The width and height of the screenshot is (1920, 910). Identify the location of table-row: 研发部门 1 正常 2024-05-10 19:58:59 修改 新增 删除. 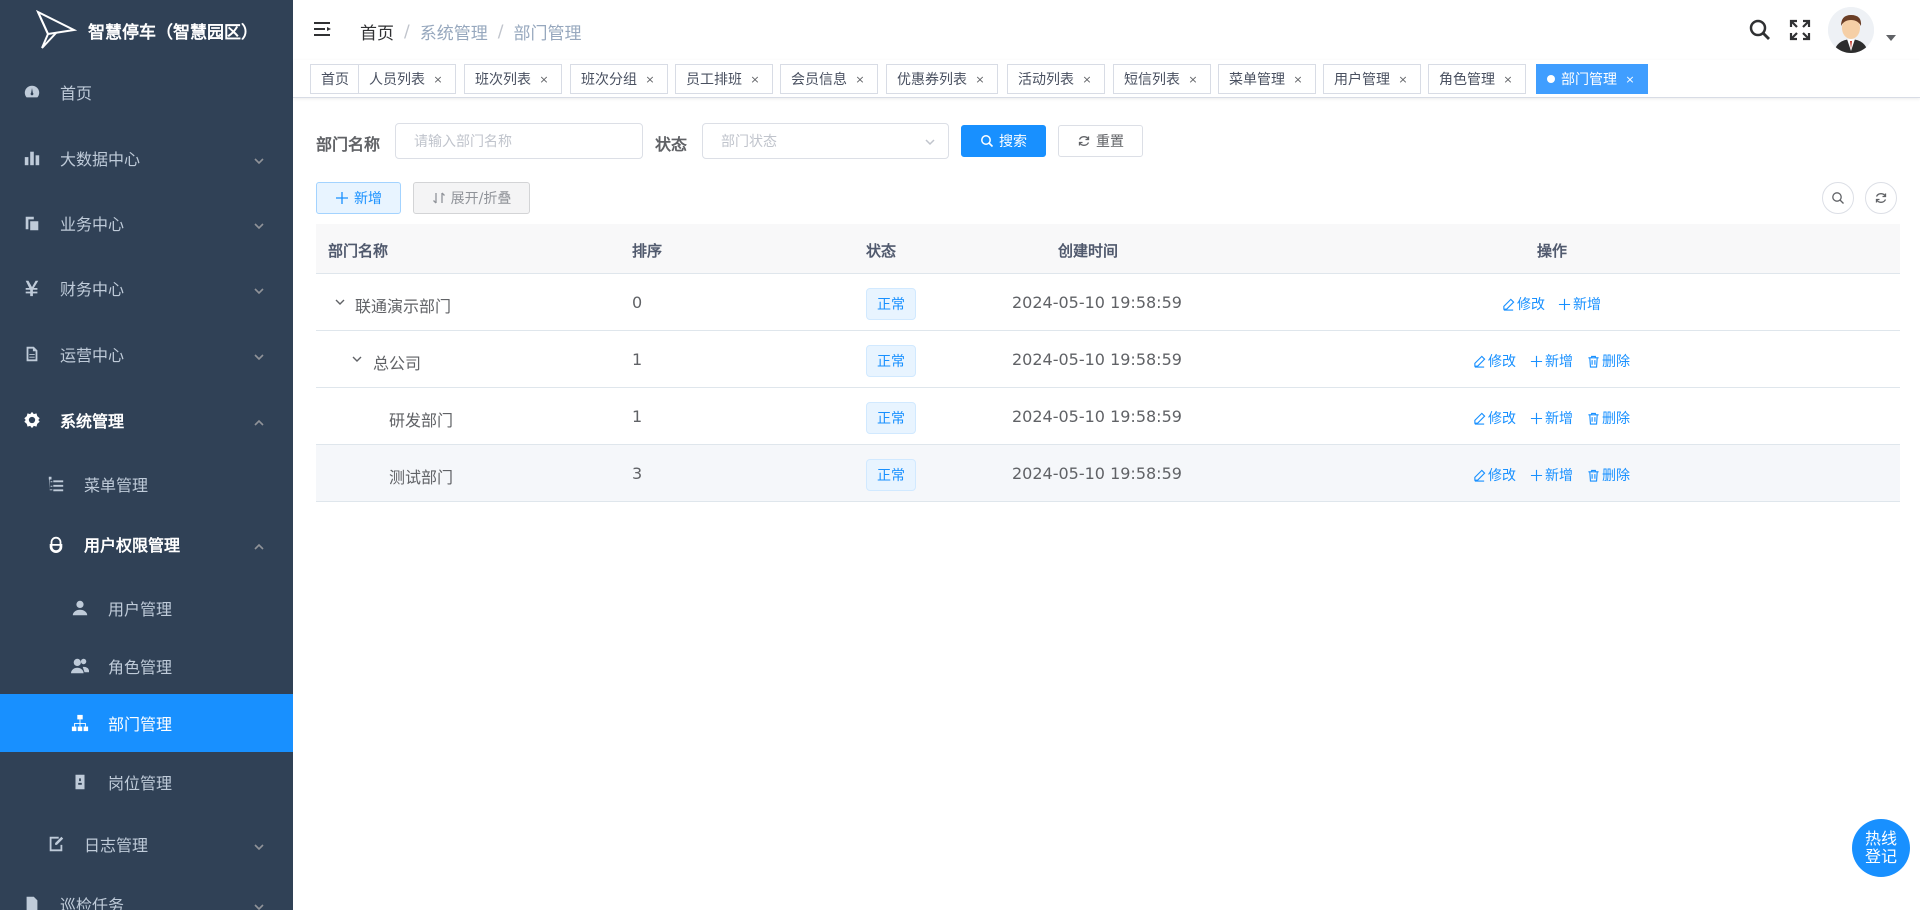
(1108, 416).